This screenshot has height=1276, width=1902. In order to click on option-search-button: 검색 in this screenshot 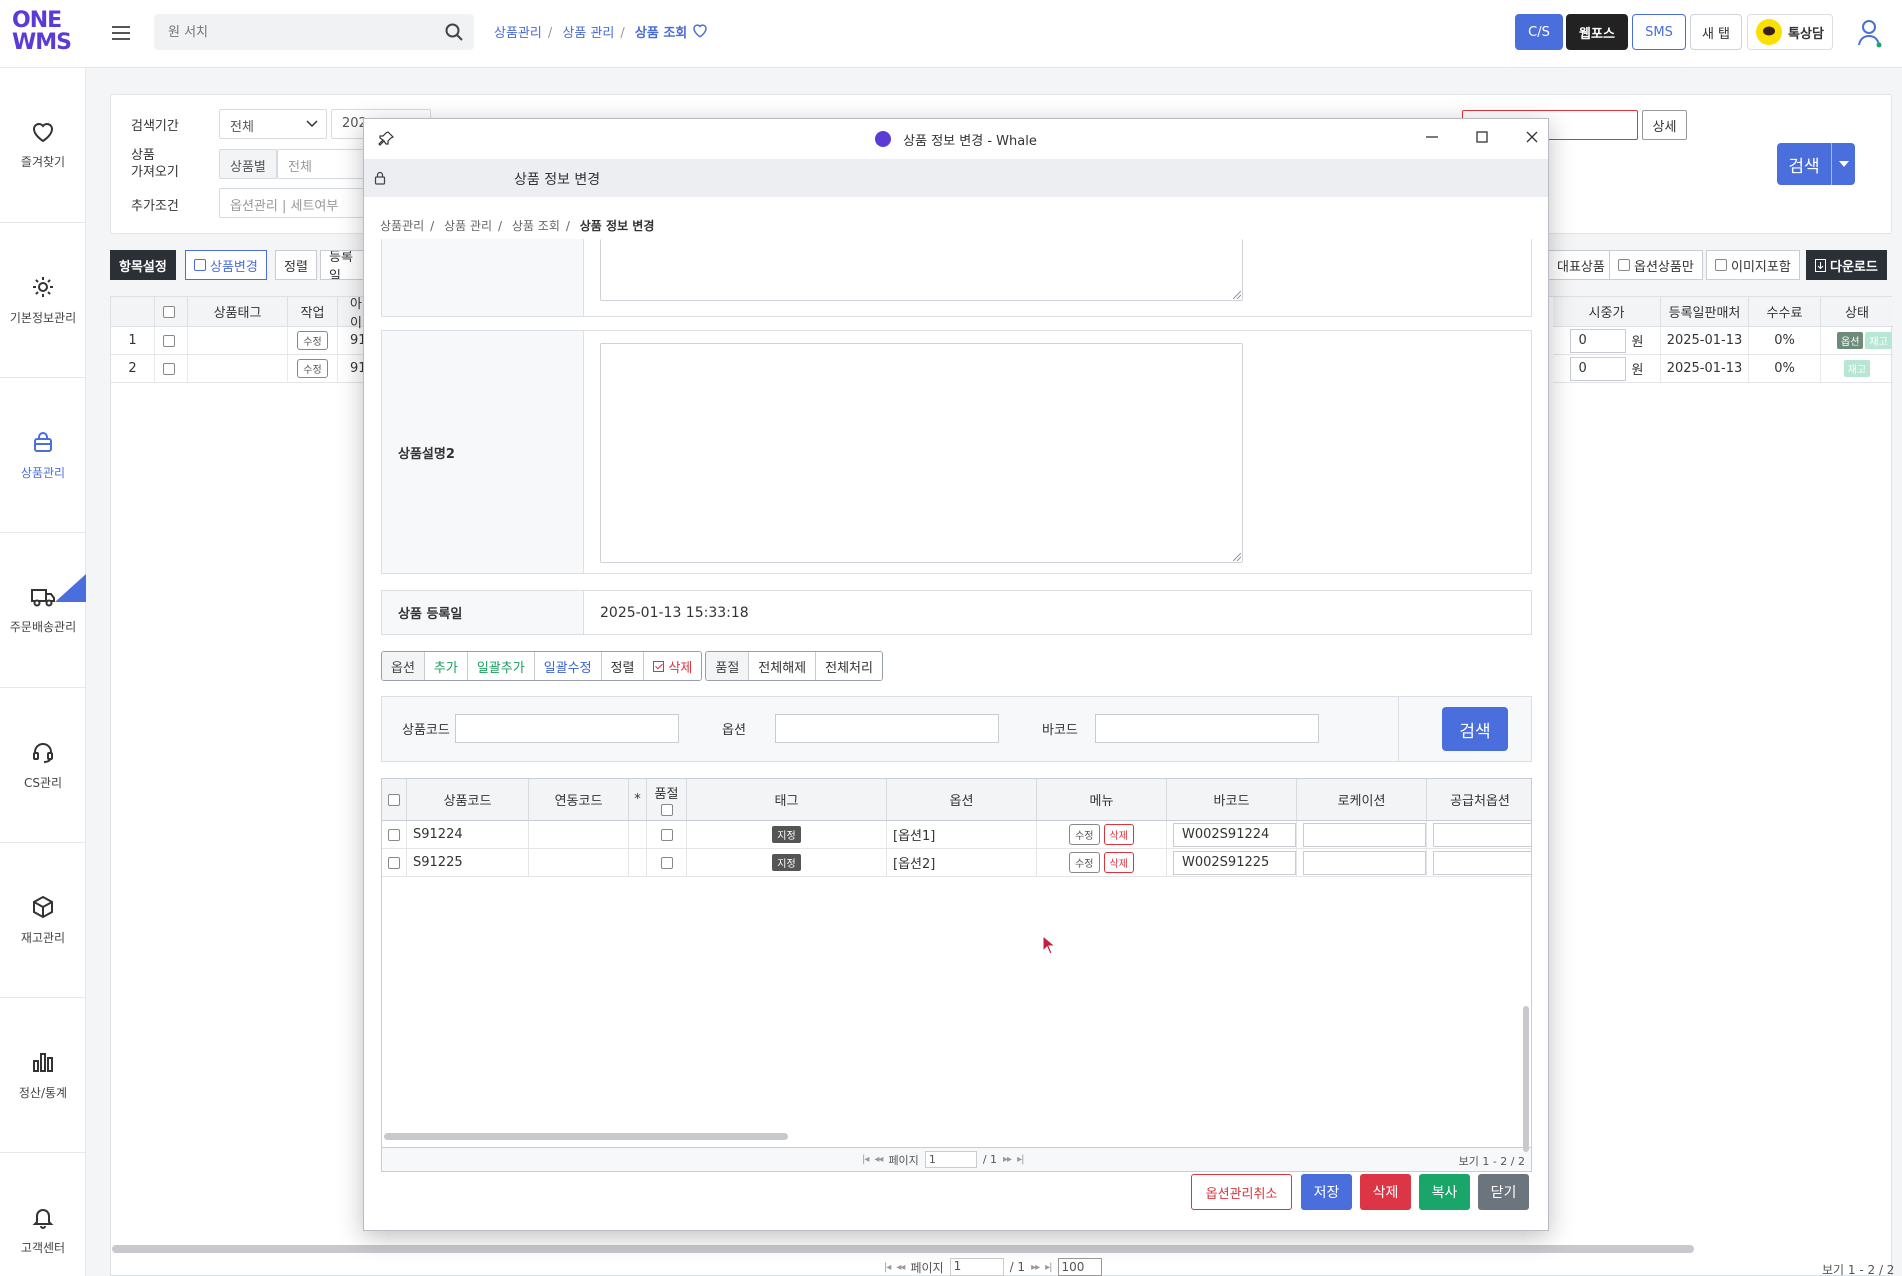, I will do `click(1475, 729)`.